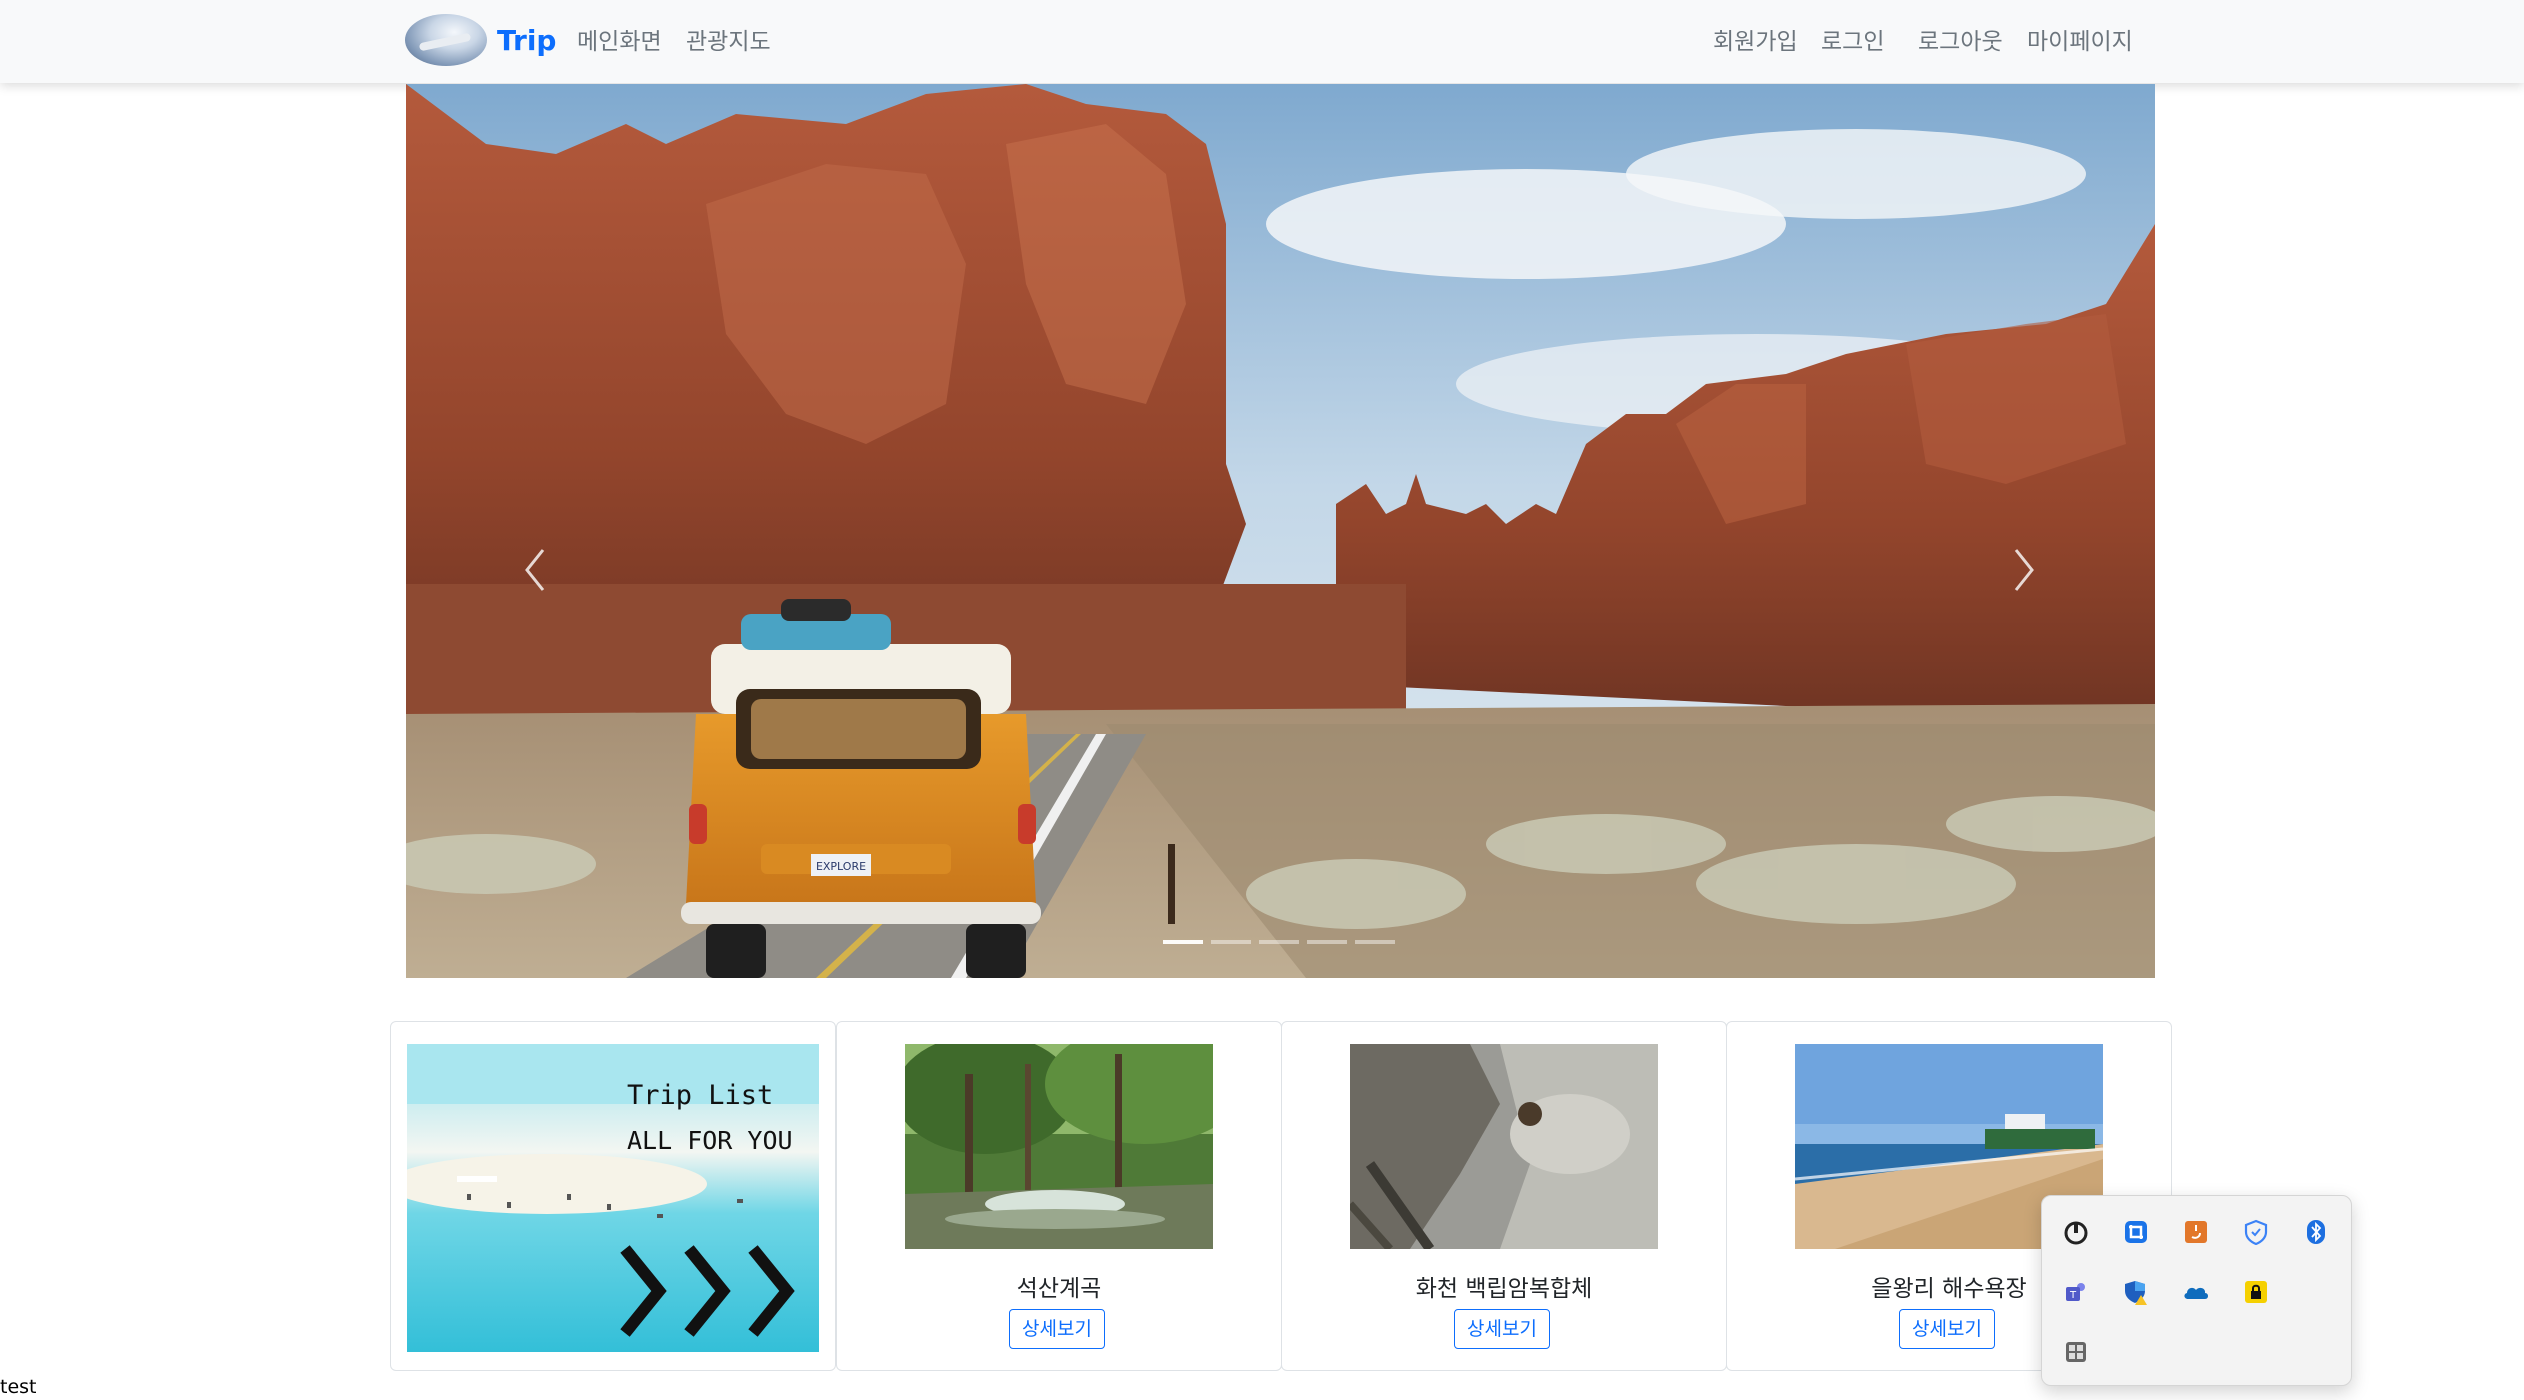  What do you see at coordinates (2316, 1232) in the screenshot?
I see `bluetooth-icon` at bounding box center [2316, 1232].